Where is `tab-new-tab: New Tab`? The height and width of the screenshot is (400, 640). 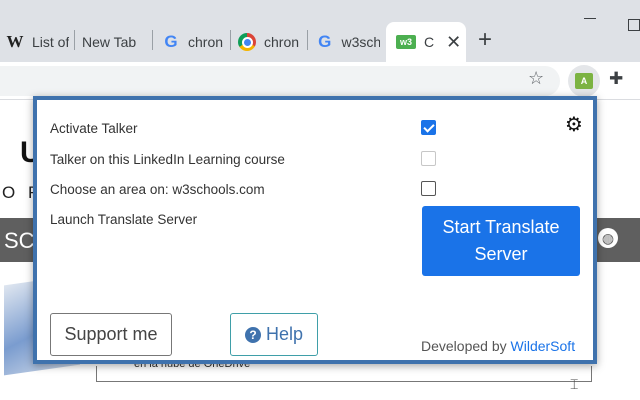
tab-new-tab: New Tab is located at coordinates (115, 42).